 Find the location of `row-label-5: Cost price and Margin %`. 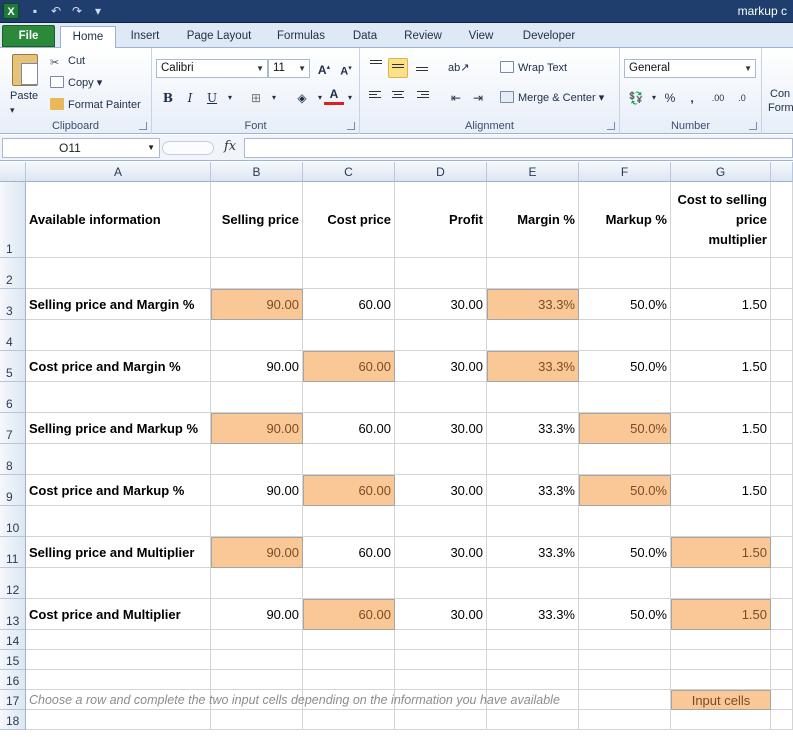

row-label-5: Cost price and Margin % is located at coordinates (118, 366).